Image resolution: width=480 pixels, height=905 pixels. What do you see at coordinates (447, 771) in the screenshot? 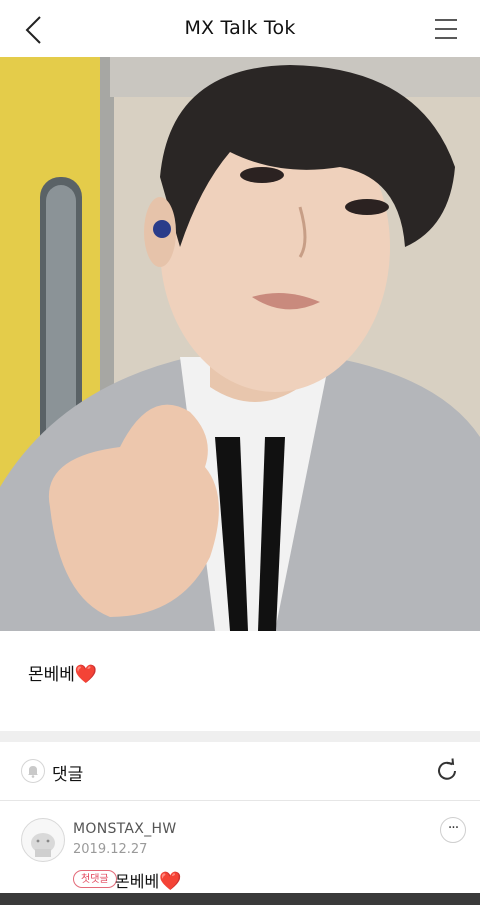
I see `refresh-icon` at bounding box center [447, 771].